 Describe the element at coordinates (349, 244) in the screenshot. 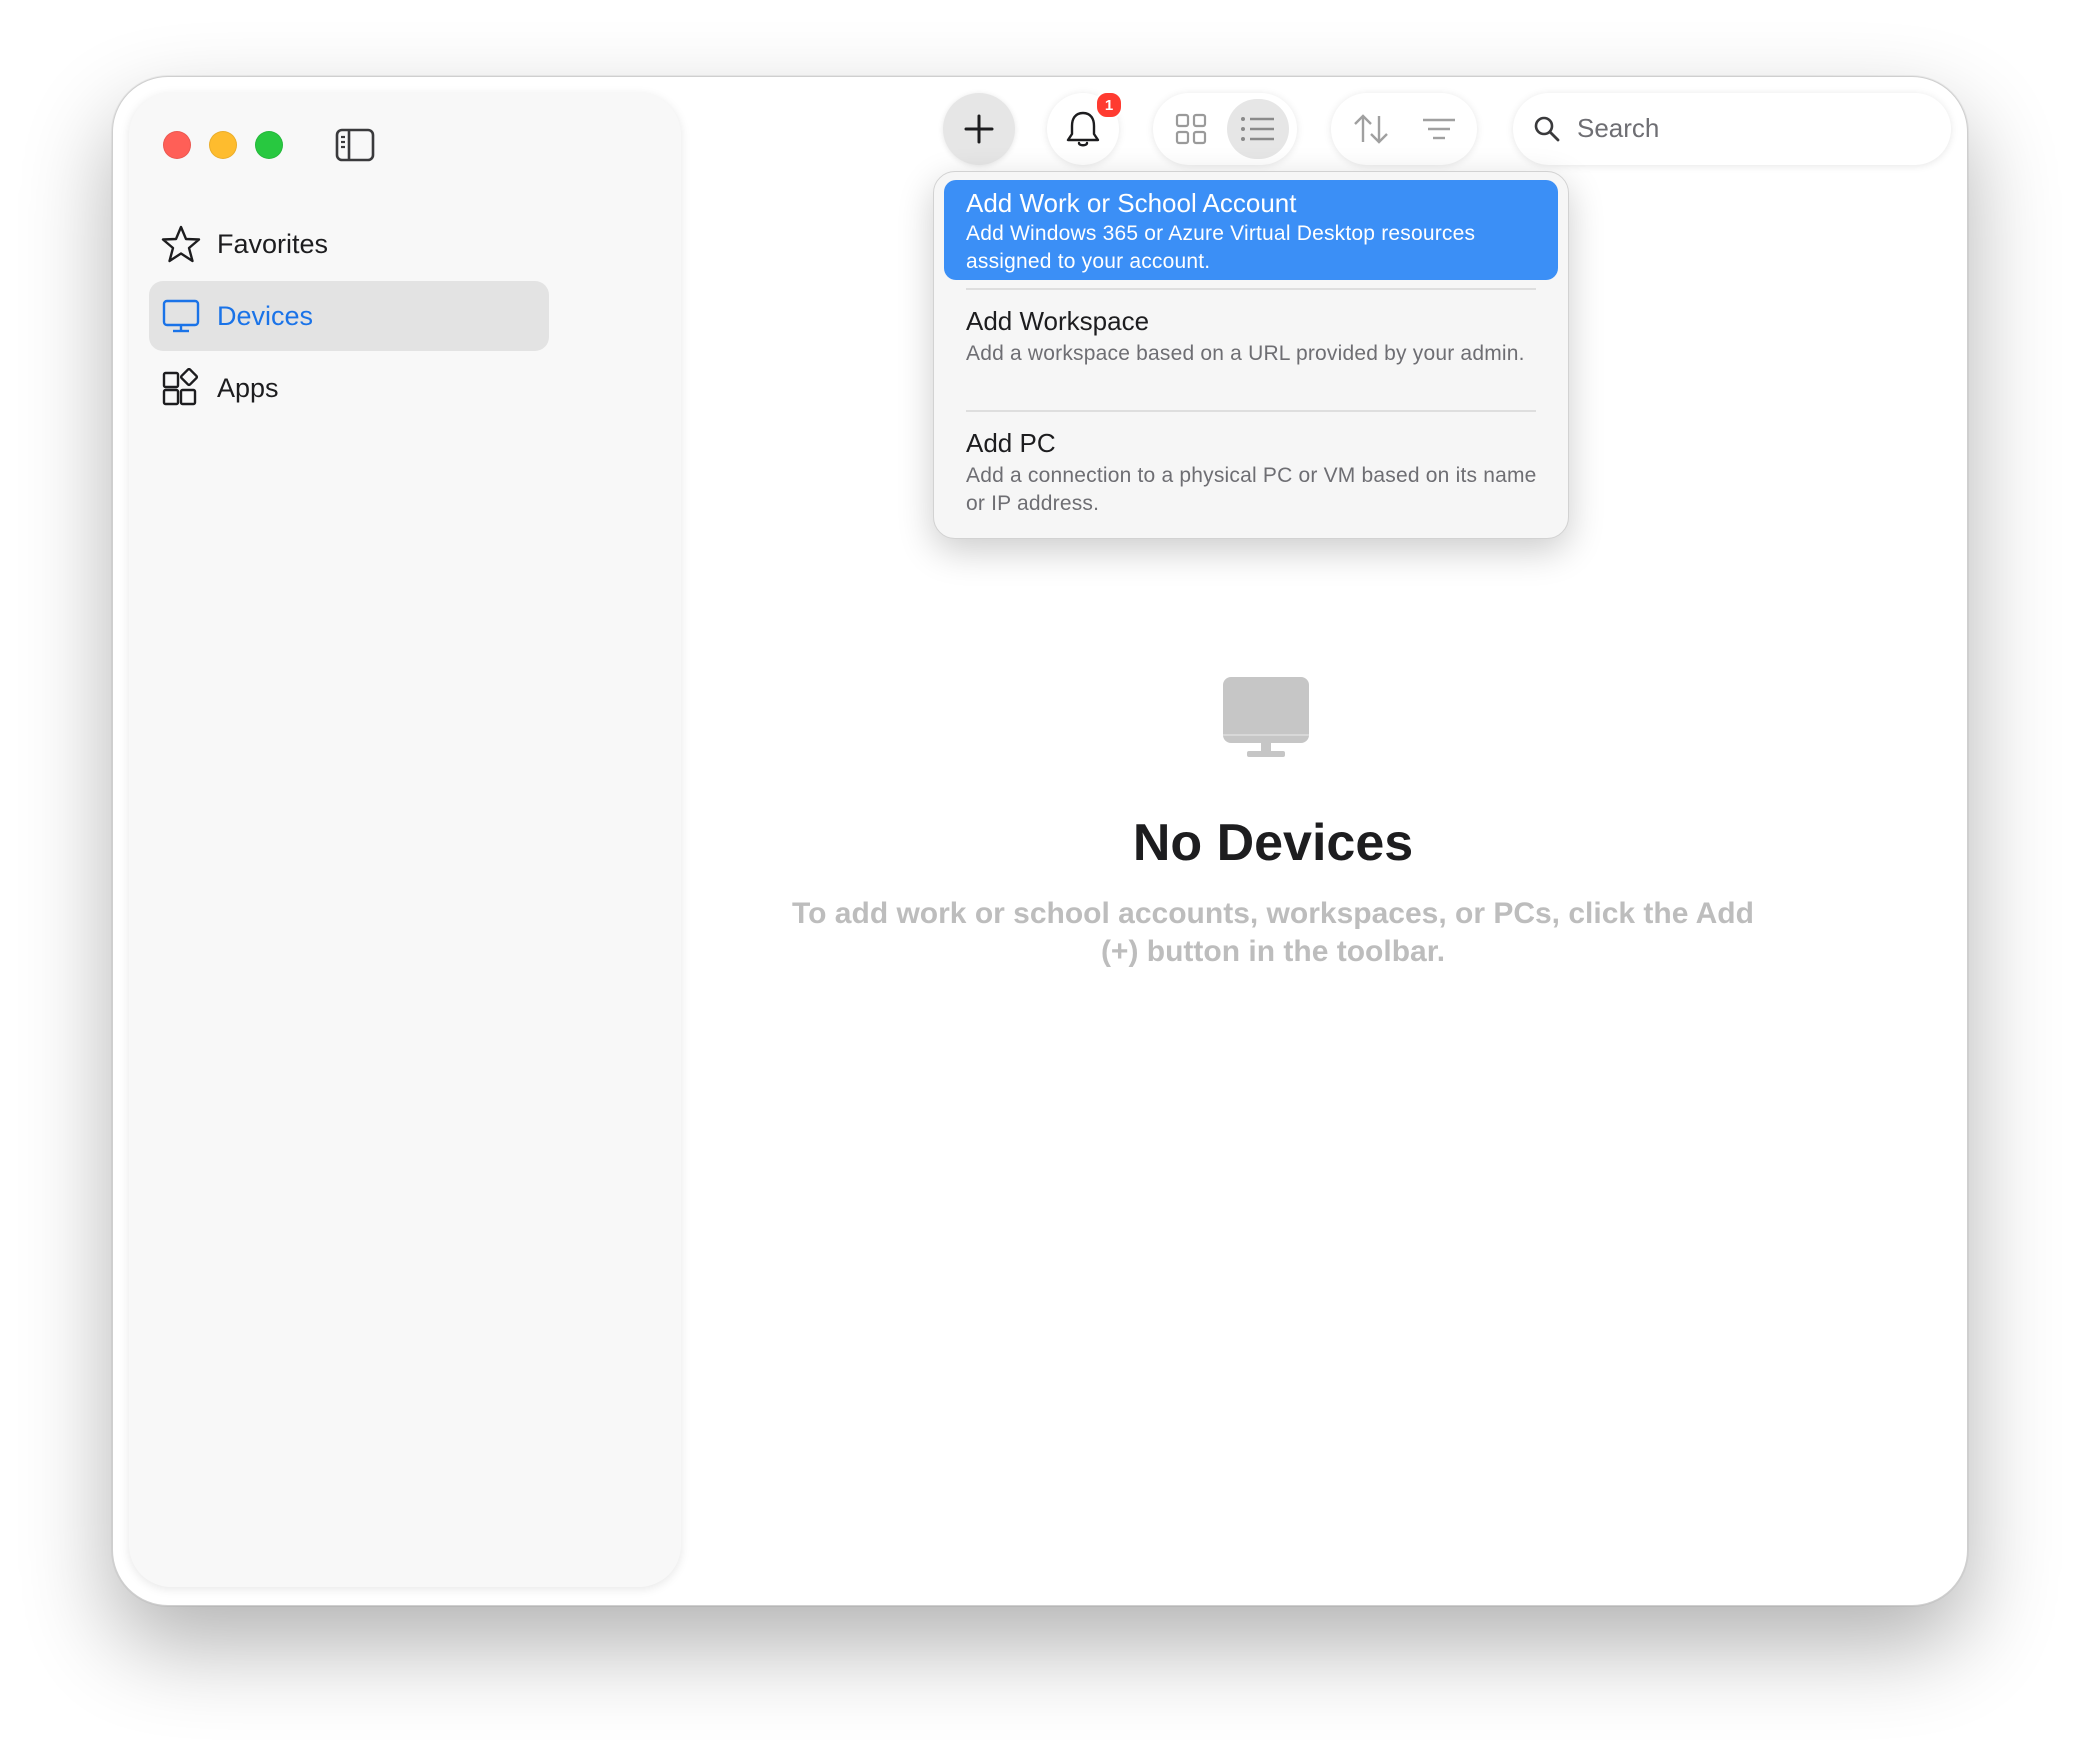

I see `sidebar-item-favorites: Favorites` at that location.